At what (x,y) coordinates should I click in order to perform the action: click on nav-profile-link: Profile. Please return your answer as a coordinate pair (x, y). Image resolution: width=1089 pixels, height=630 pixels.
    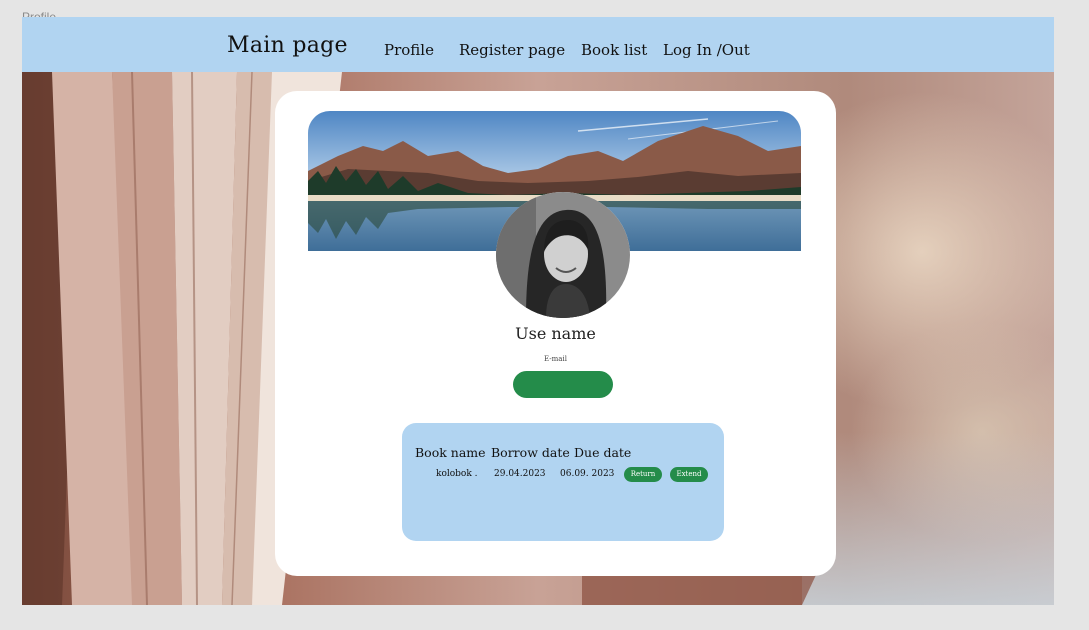
    Looking at the image, I should click on (409, 50).